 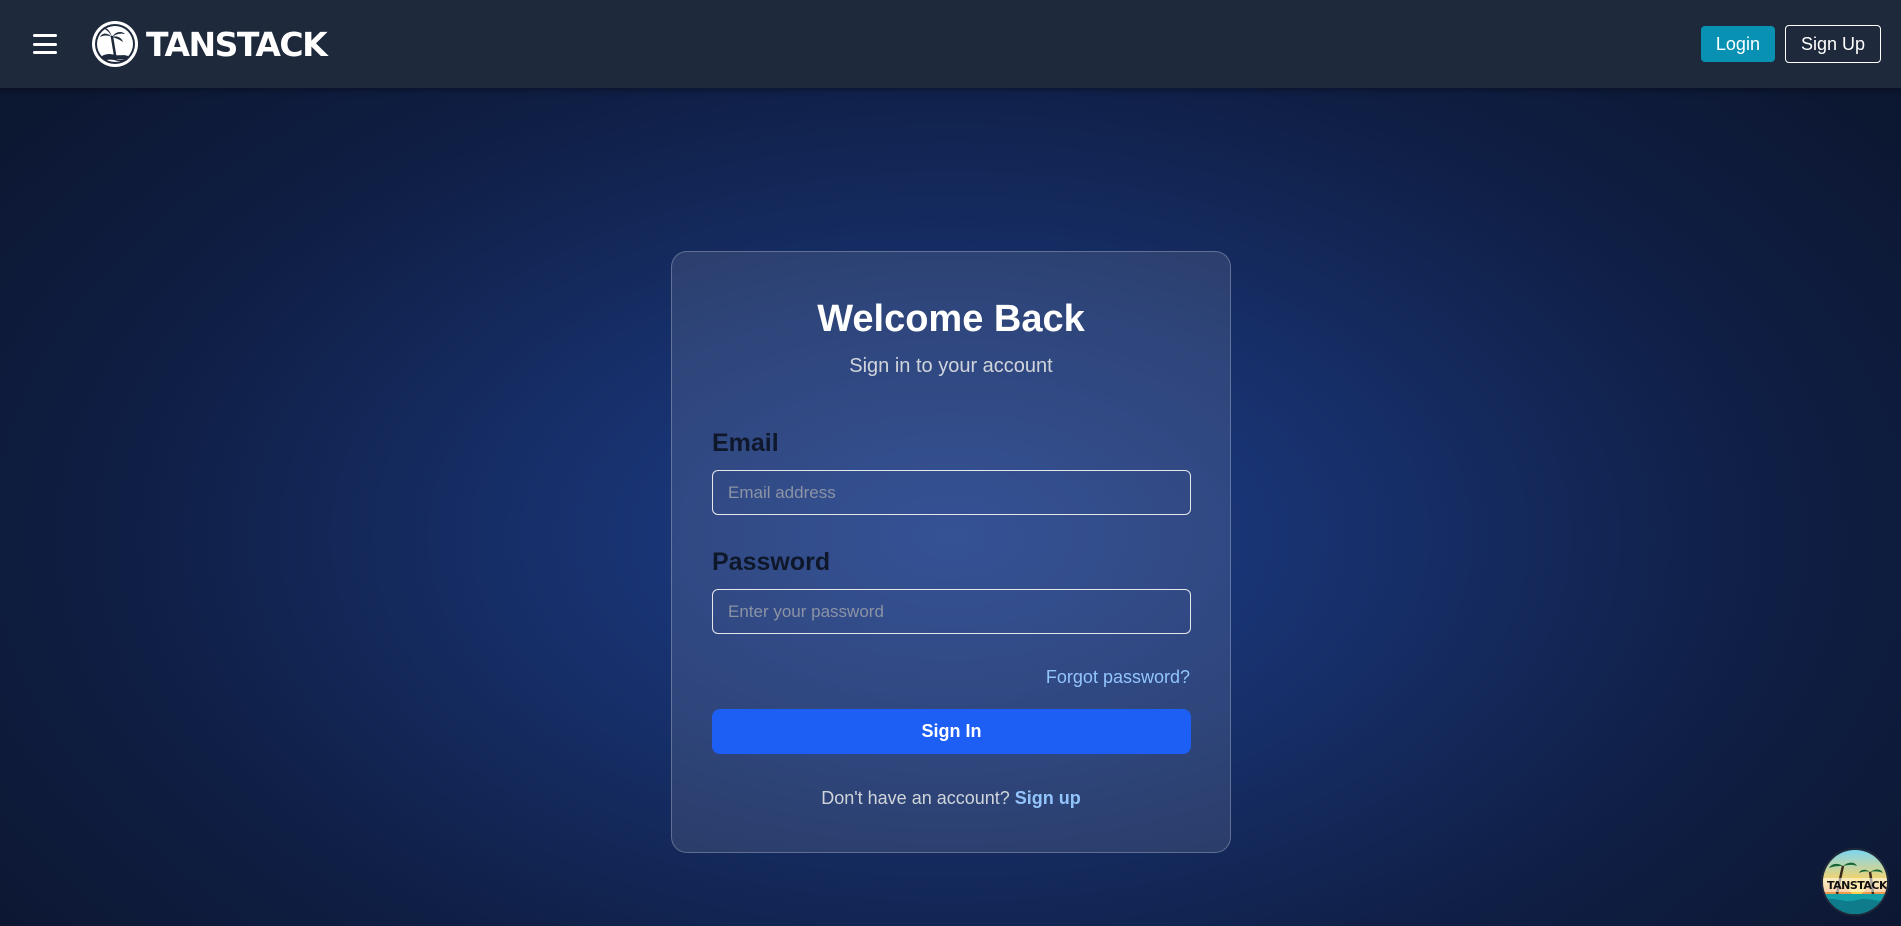 What do you see at coordinates (951, 677) in the screenshot?
I see `forgot-password-row: Forgot password?` at bounding box center [951, 677].